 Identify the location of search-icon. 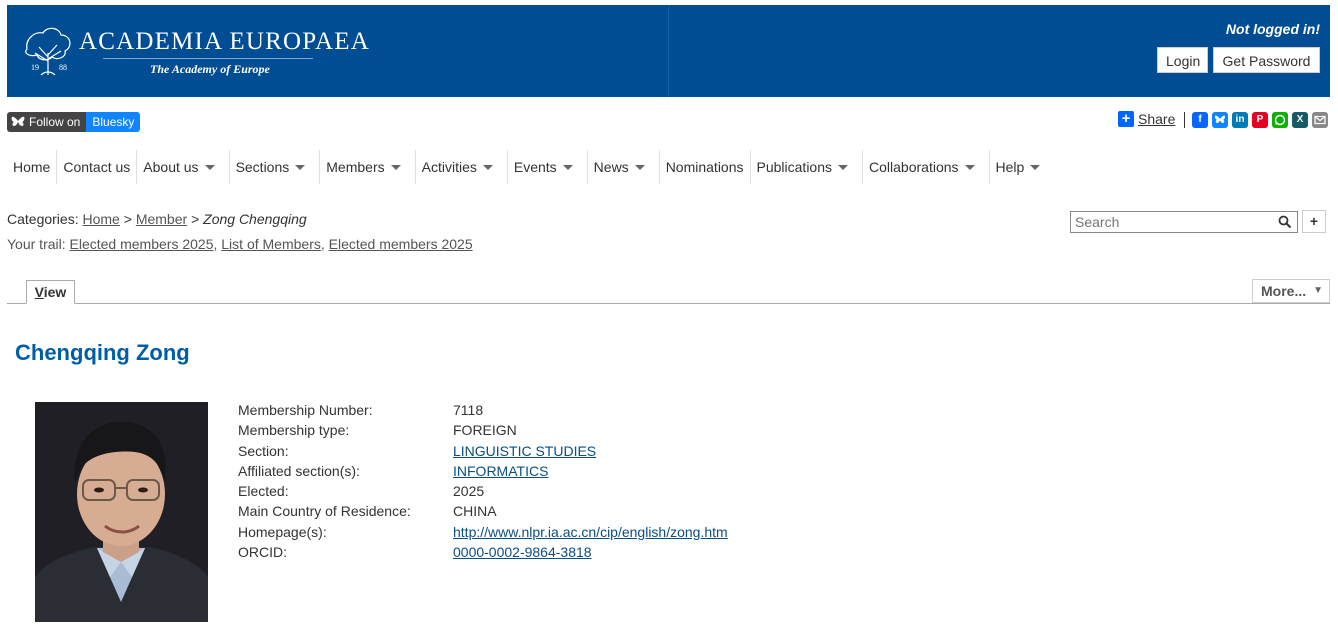
(1285, 222).